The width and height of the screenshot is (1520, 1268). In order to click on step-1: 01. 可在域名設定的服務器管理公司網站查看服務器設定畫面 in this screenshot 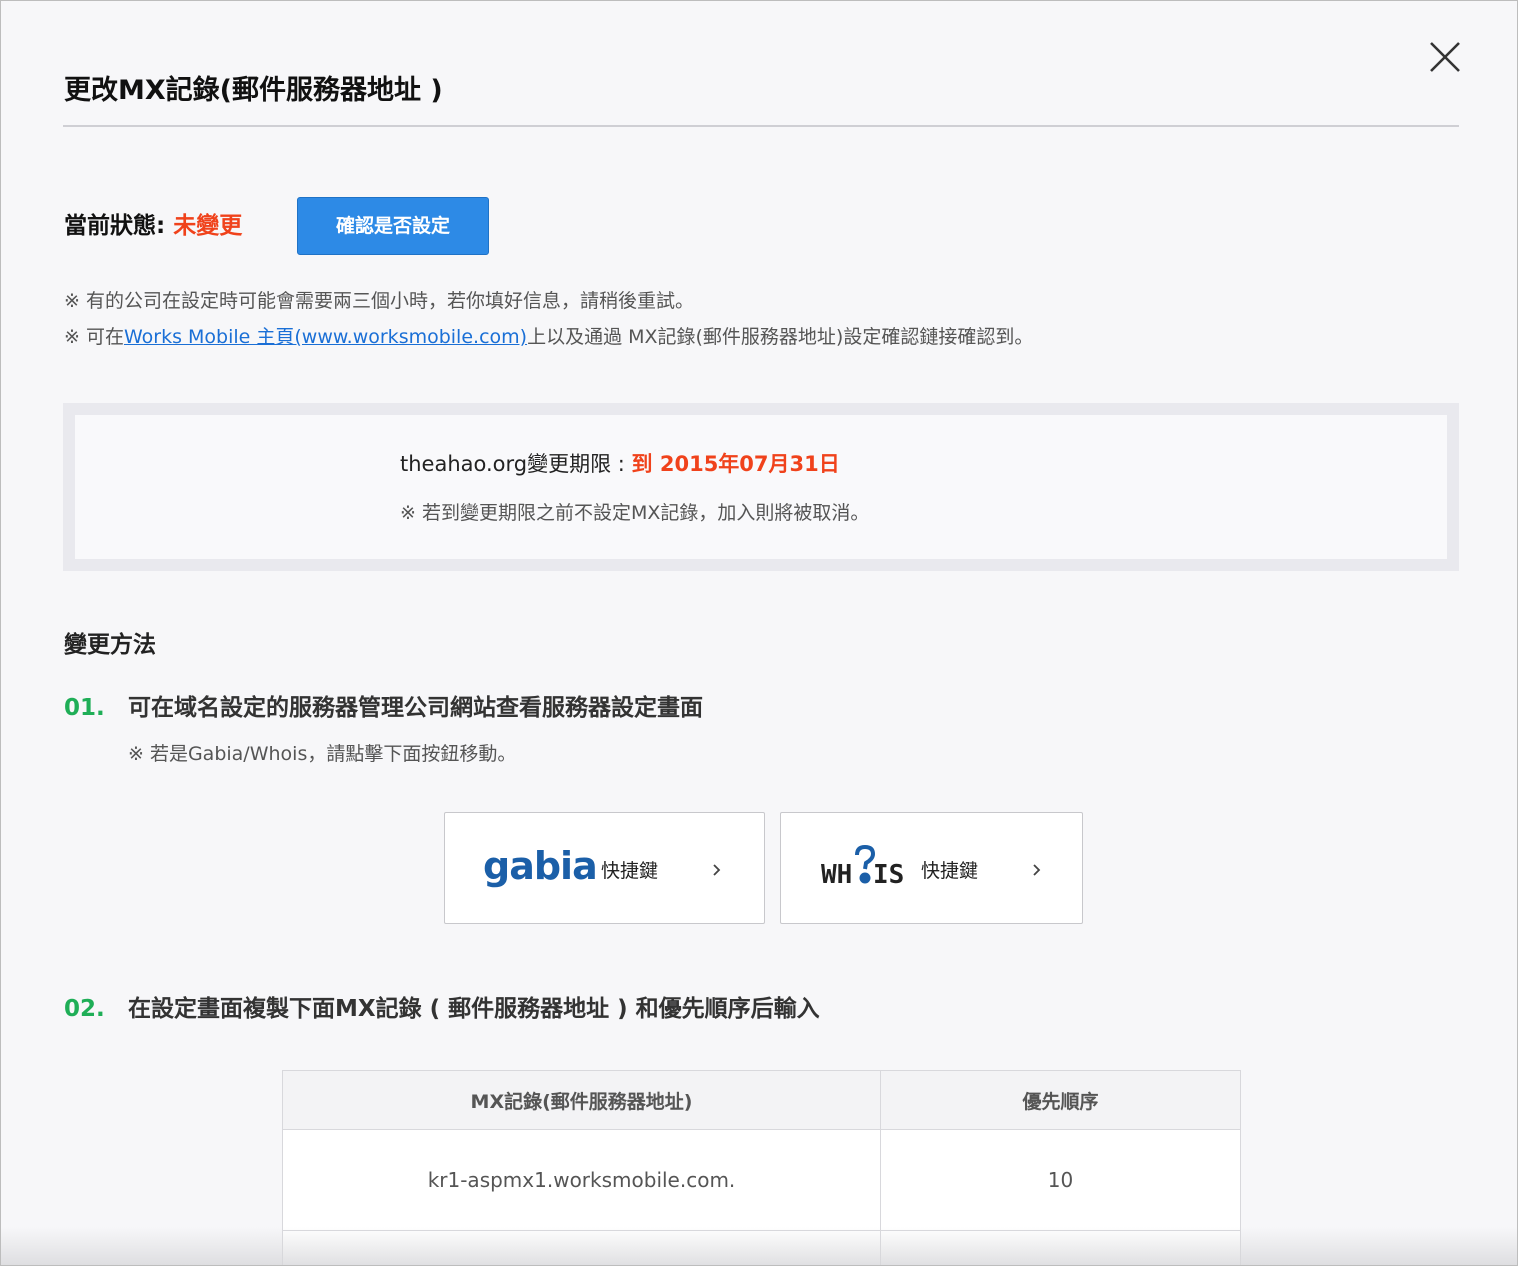, I will do `click(383, 708)`.